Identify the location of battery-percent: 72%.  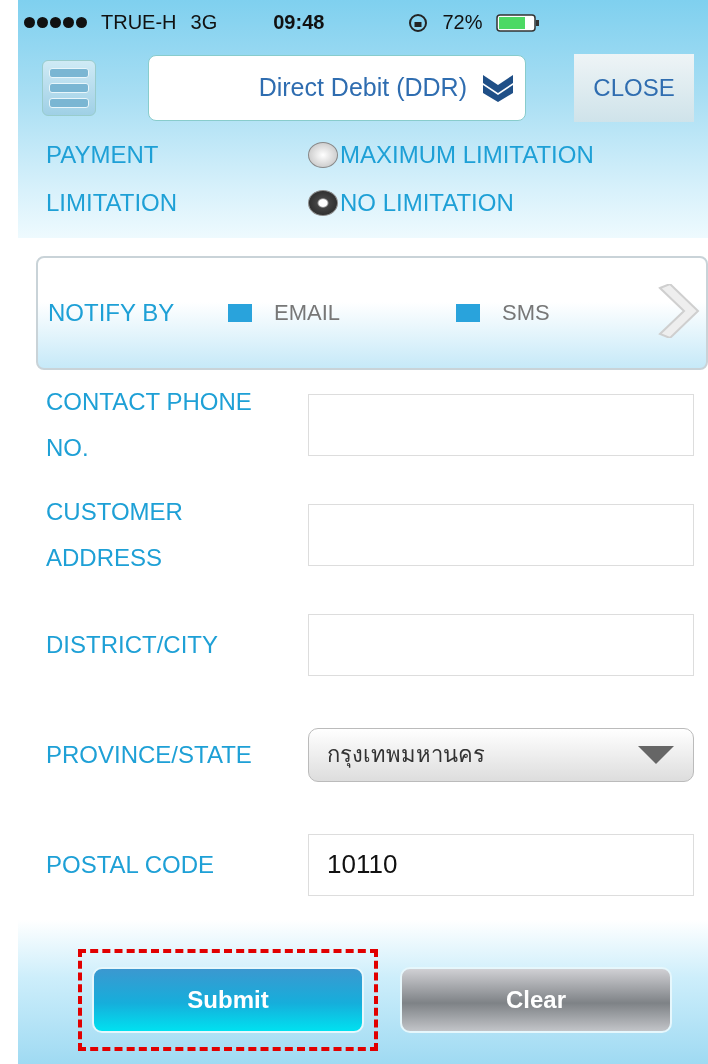
(462, 22).